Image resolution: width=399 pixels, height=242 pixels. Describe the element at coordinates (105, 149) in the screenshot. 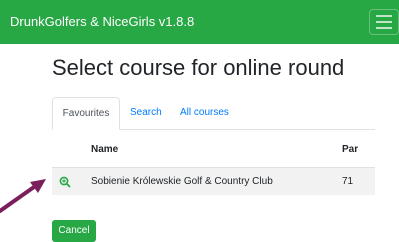

I see `column-header-name: Name` at that location.